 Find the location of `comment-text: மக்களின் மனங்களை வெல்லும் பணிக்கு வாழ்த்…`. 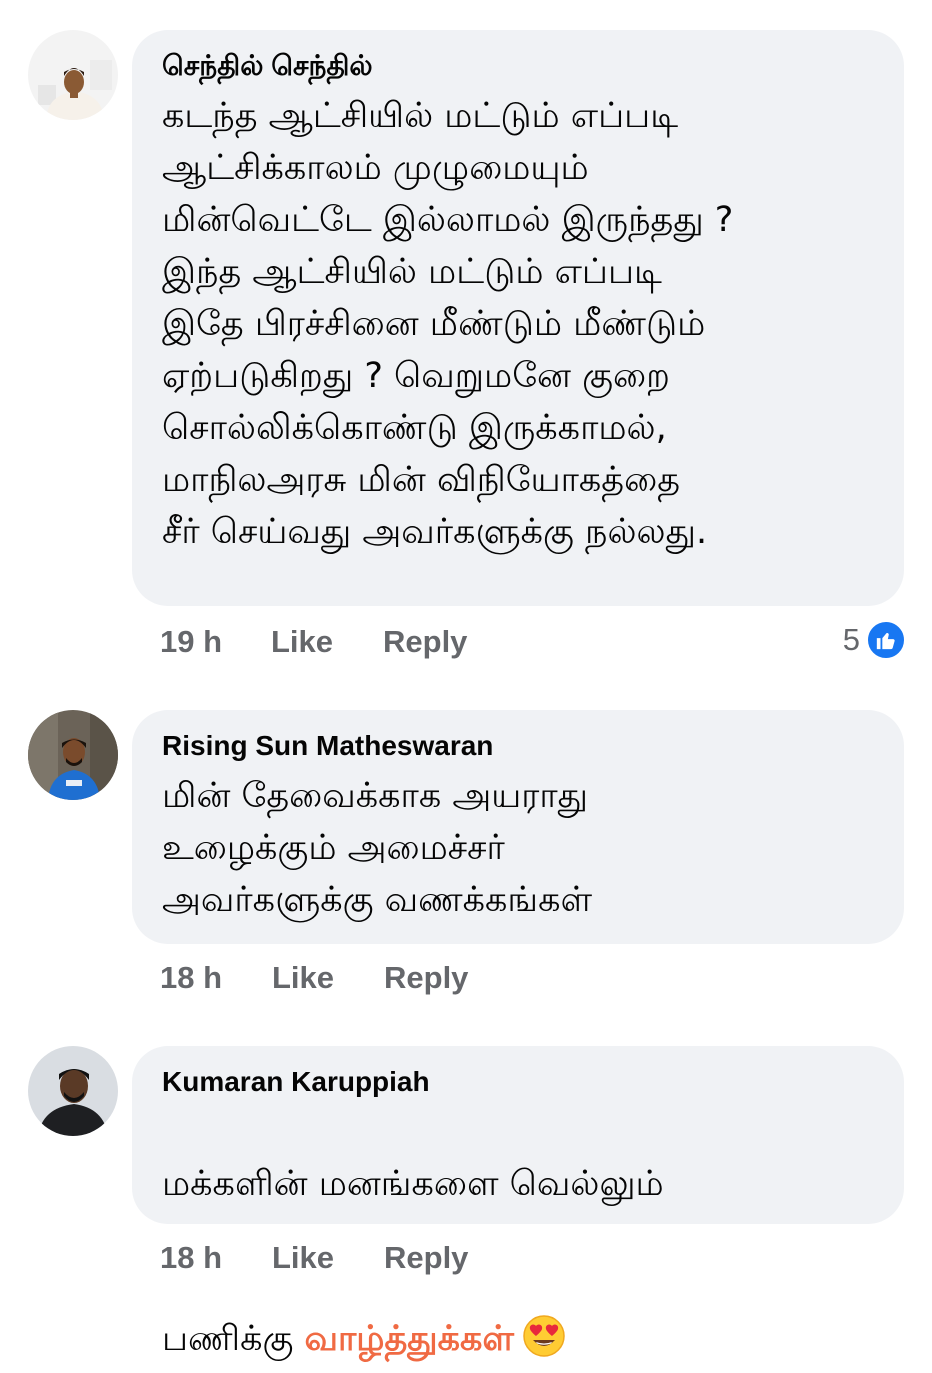

comment-text: மக்களின் மனங்களை வெல்லும் பணிக்கு வாழ்த்… is located at coordinates (518, 1235).